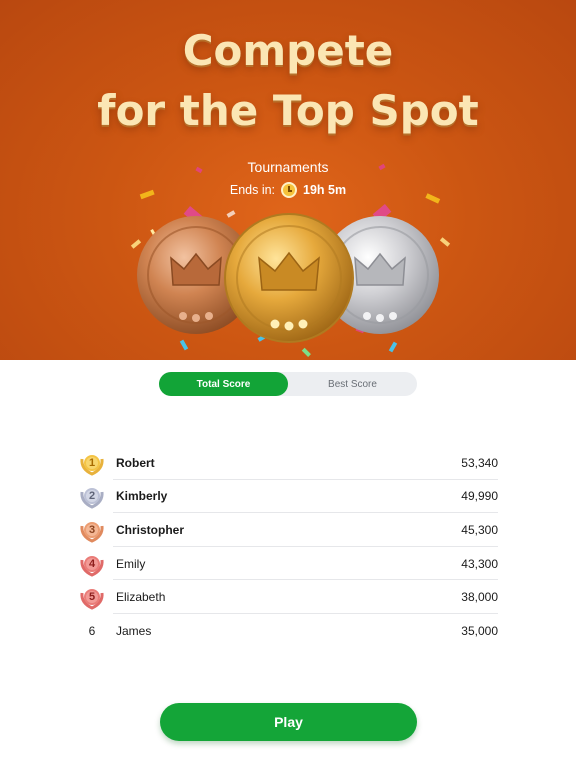 The height and width of the screenshot is (768, 576). I want to click on red-laurel-icon: 4, so click(92, 564).